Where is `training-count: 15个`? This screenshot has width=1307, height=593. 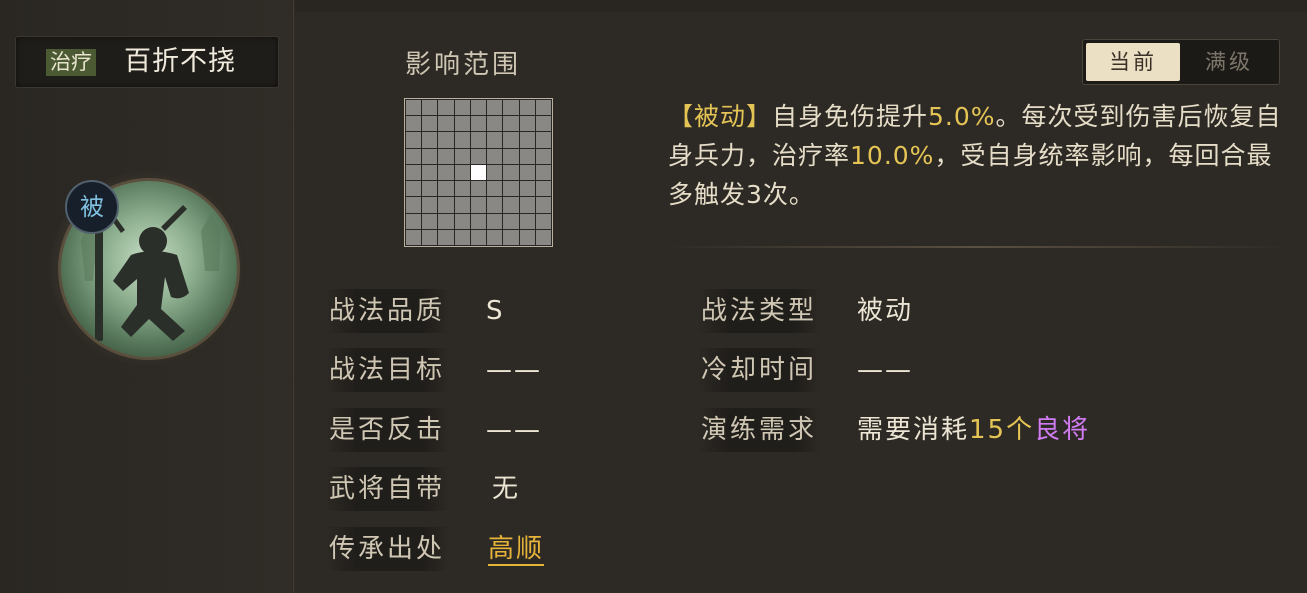
training-count: 15个 is located at coordinates (1002, 430).